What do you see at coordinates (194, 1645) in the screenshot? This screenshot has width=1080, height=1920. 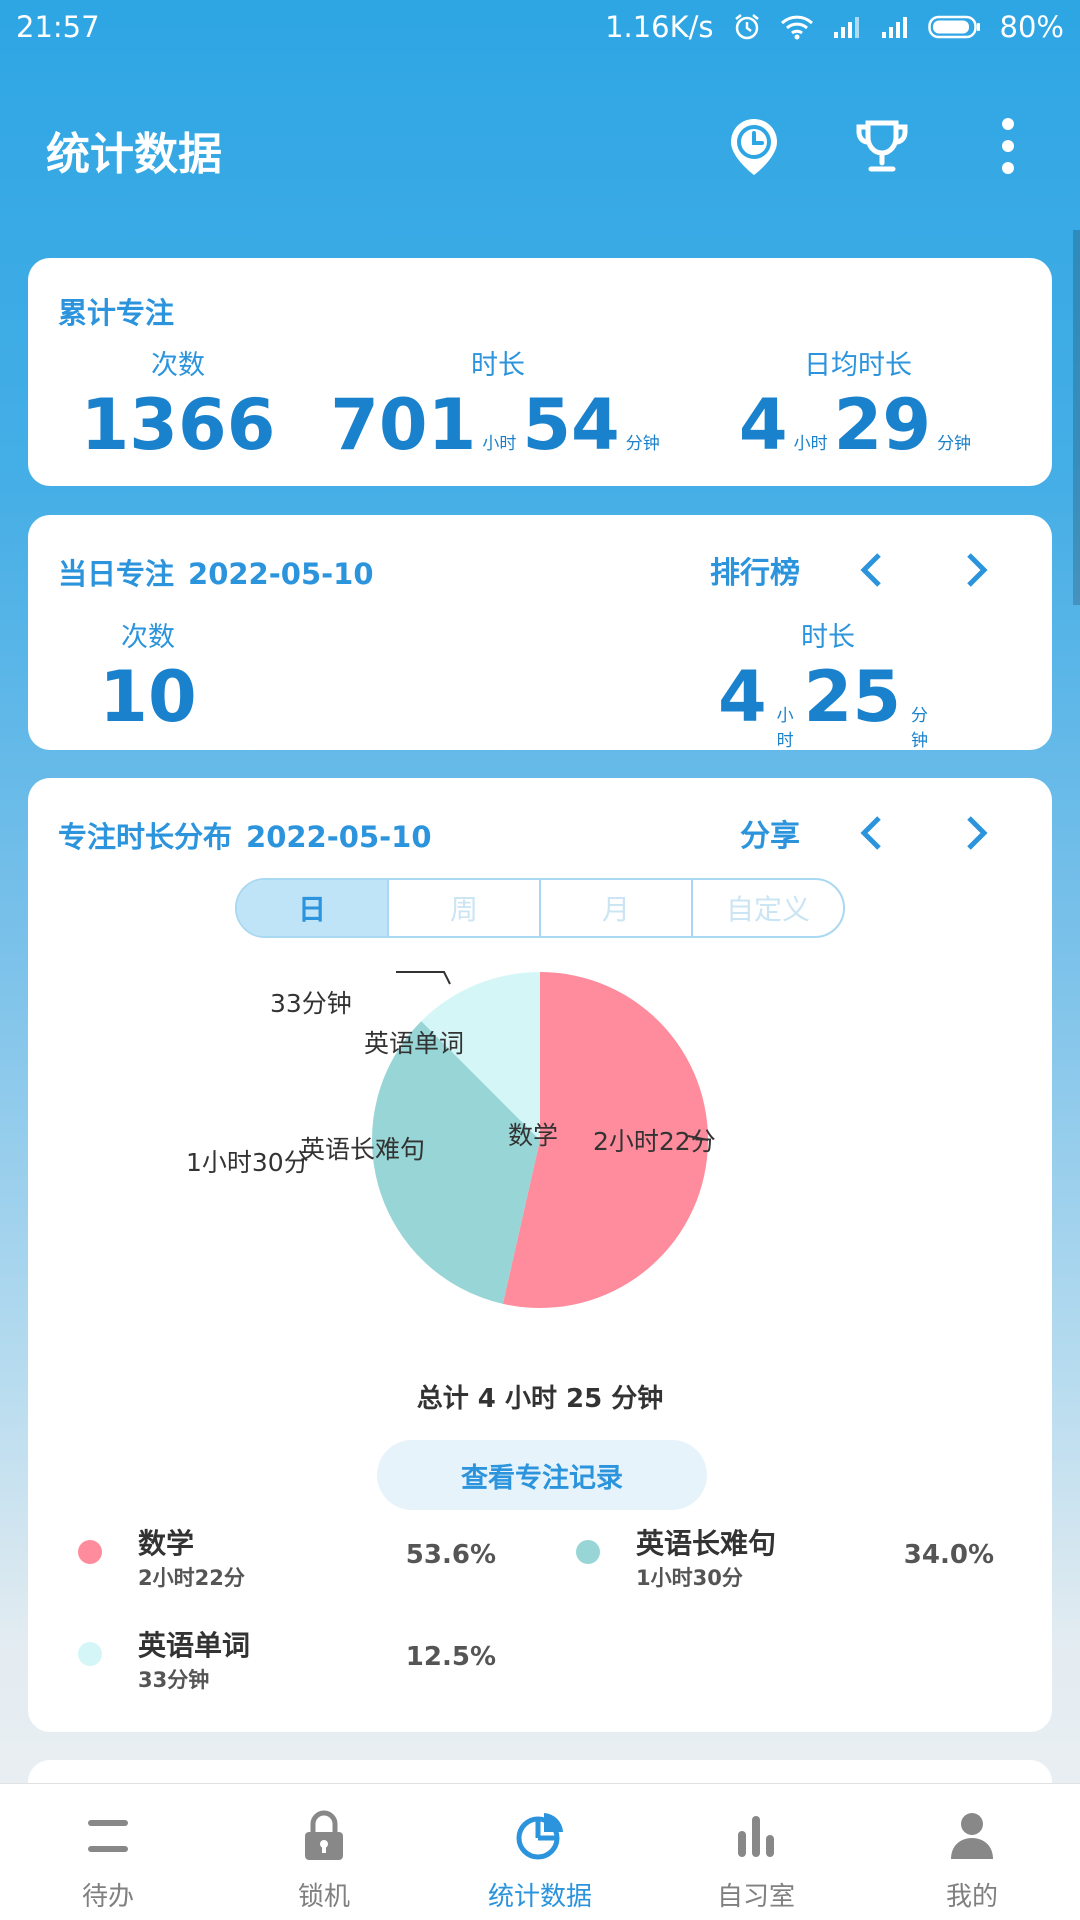 I see `legend-name: 英语单词` at bounding box center [194, 1645].